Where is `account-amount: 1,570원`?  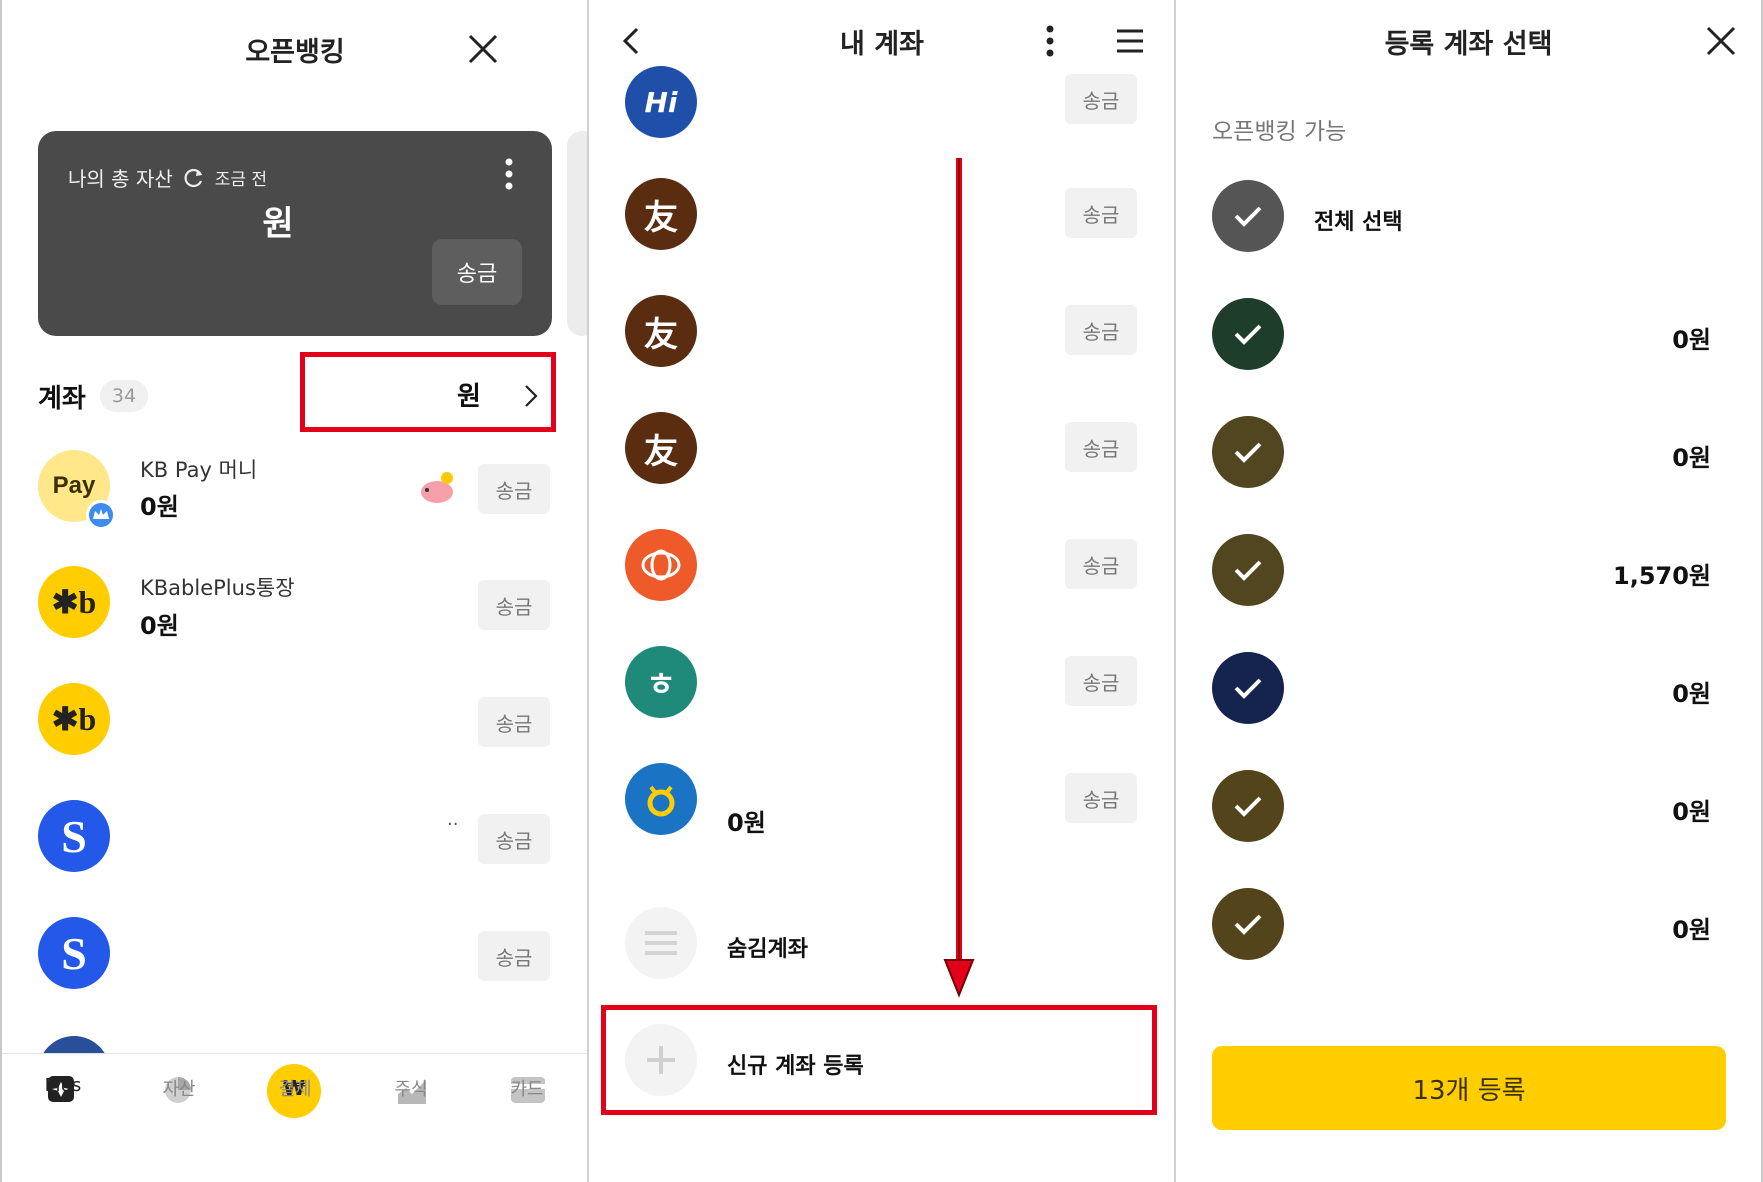
account-amount: 1,570원 is located at coordinates (1662, 576).